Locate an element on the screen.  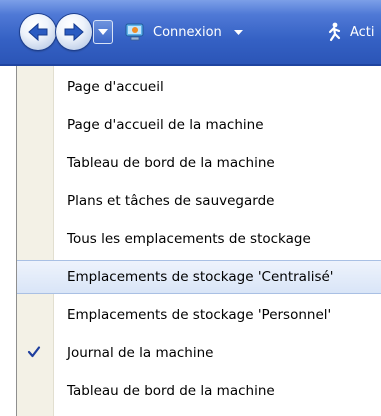
menu-item-label: Tous les emplacements de stockage is located at coordinates (189, 239).